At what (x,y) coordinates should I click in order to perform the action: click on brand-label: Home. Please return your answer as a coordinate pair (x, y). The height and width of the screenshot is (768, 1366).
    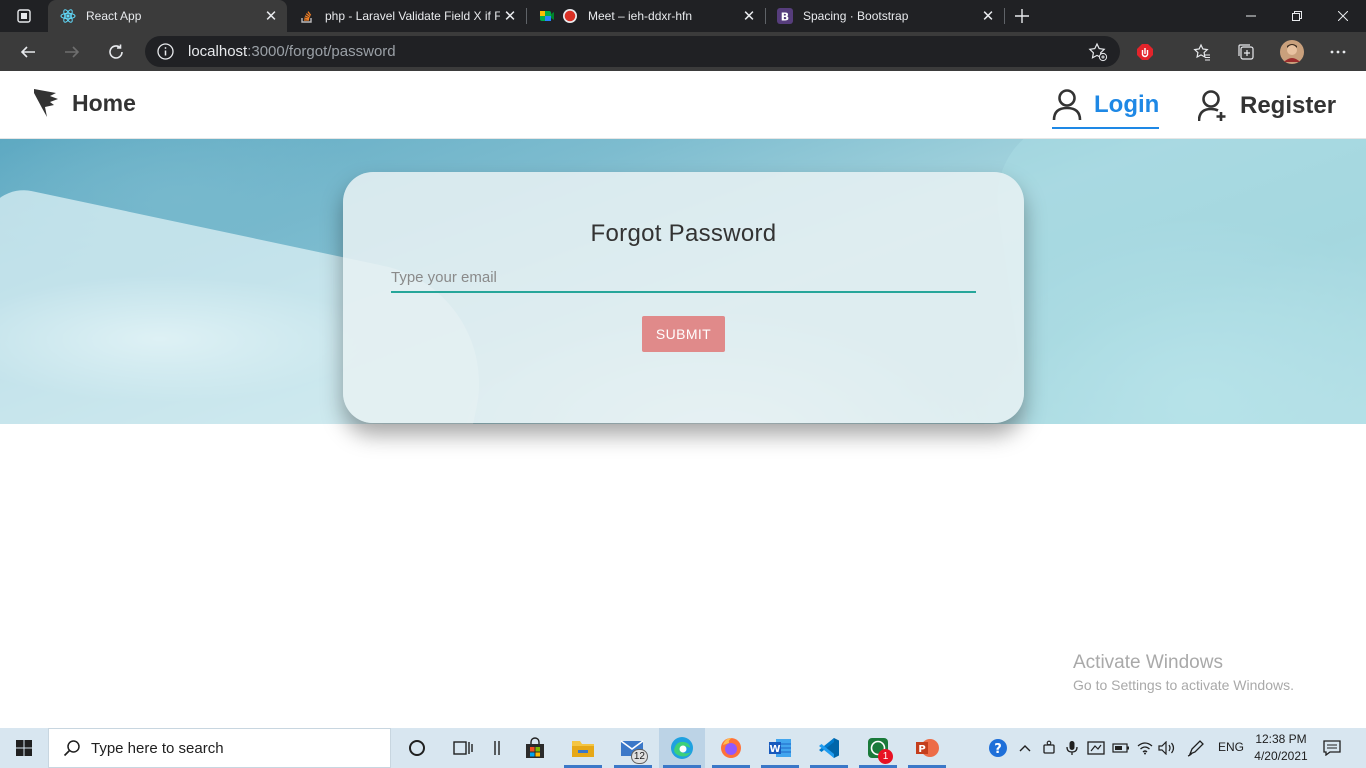
    Looking at the image, I should click on (104, 102).